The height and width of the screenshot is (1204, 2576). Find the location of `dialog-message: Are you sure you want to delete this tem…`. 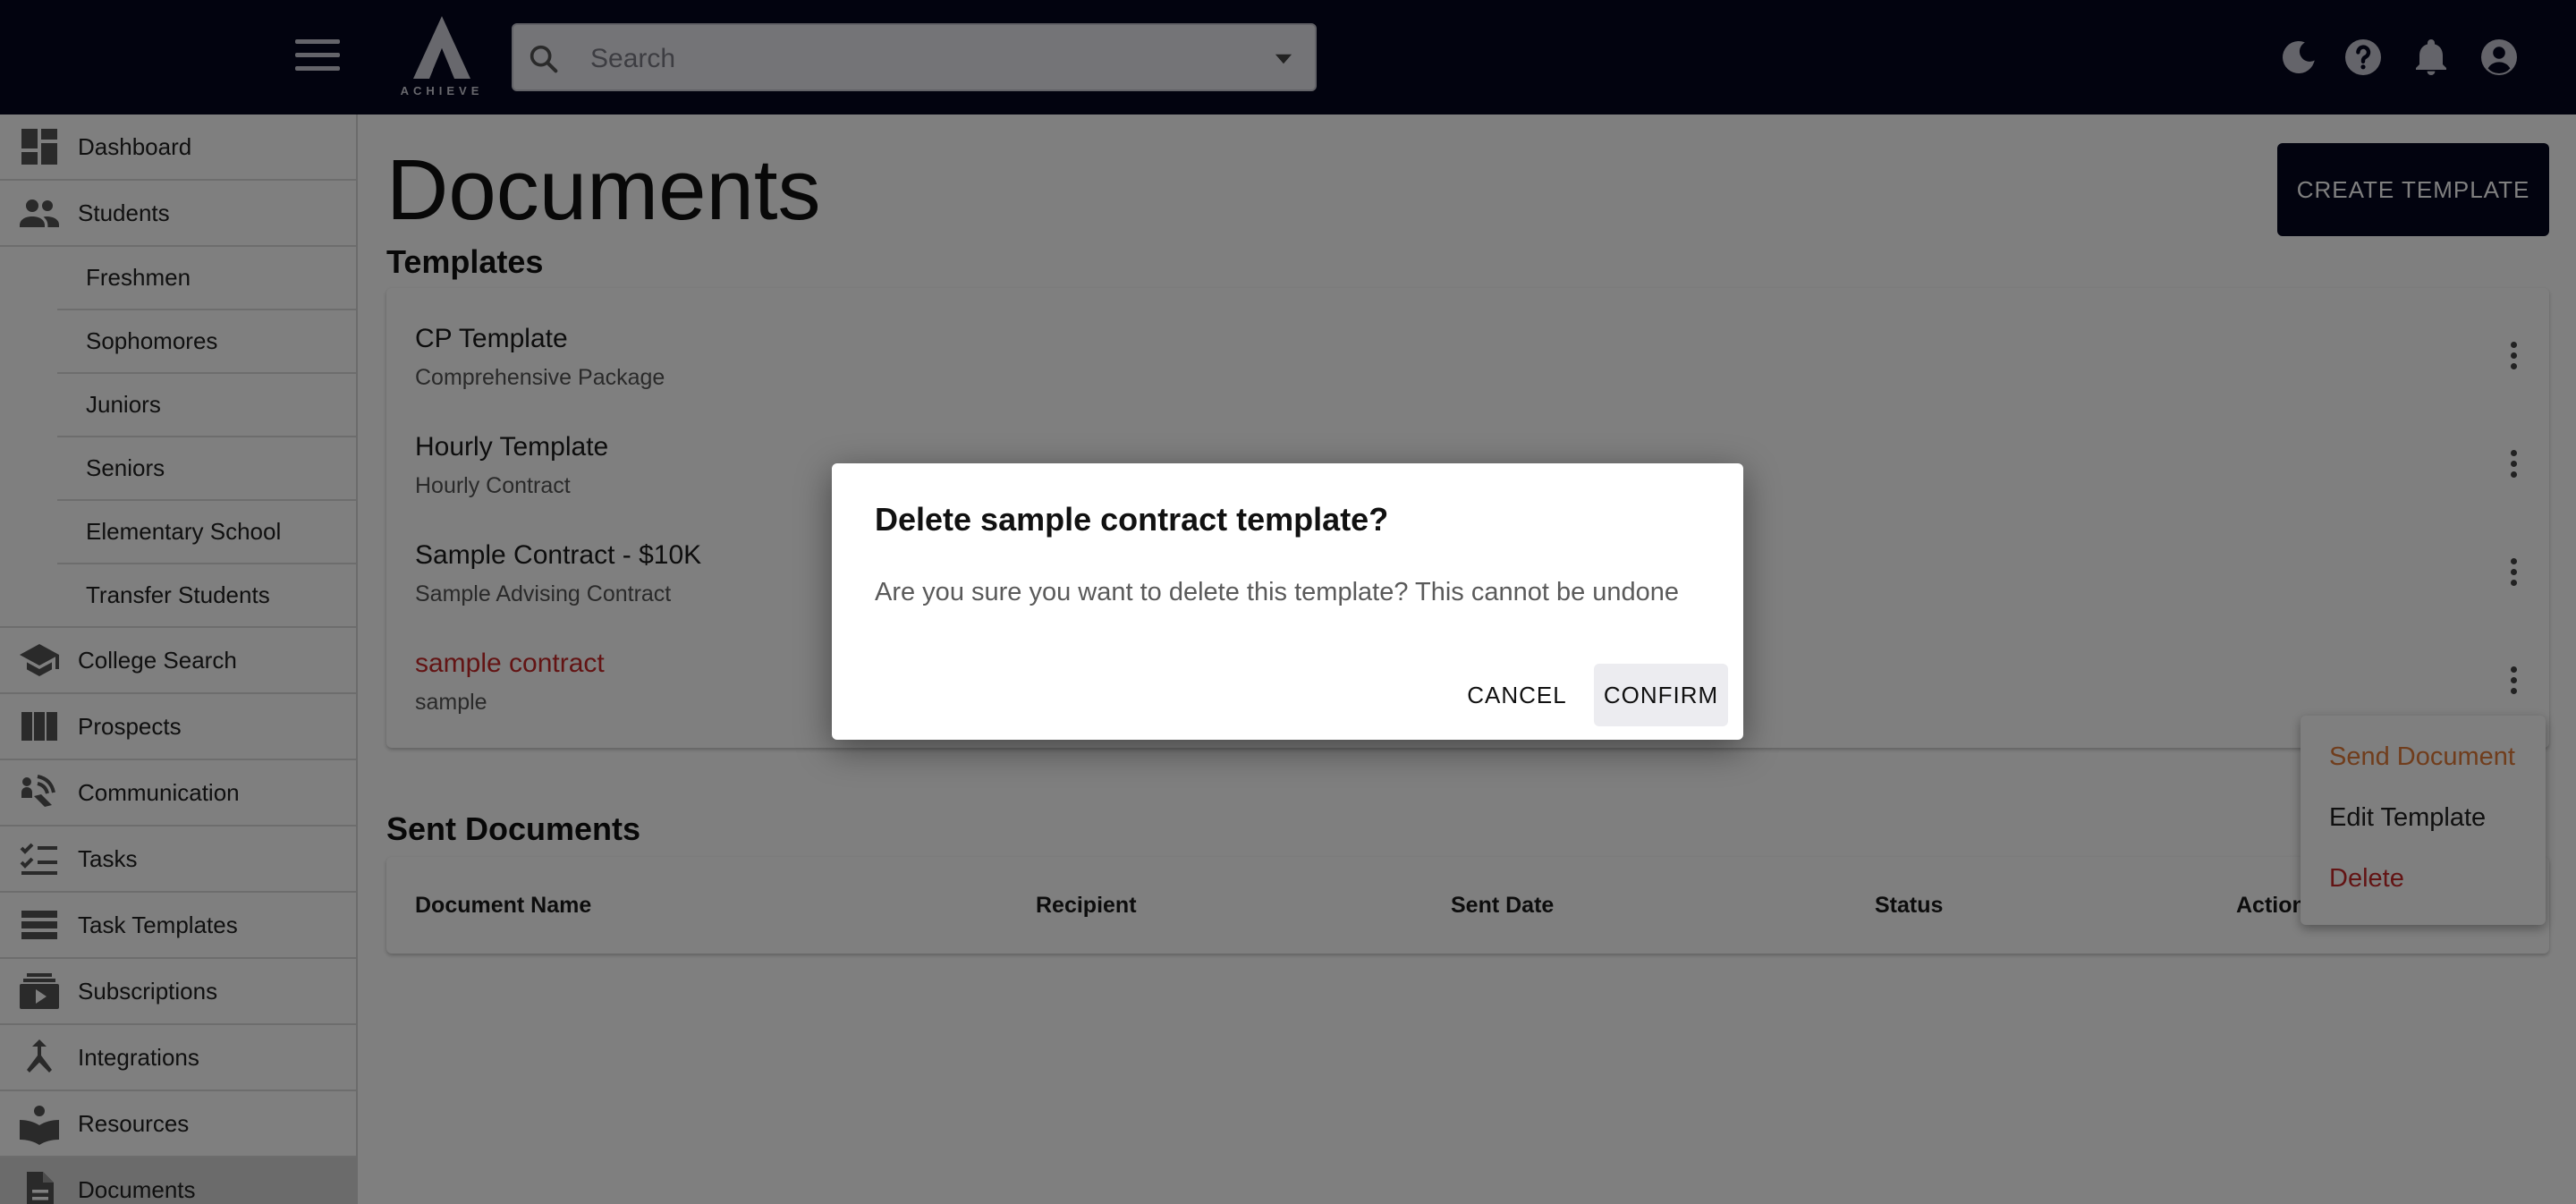

dialog-message: Are you sure you want to delete this tem… is located at coordinates (1277, 592).